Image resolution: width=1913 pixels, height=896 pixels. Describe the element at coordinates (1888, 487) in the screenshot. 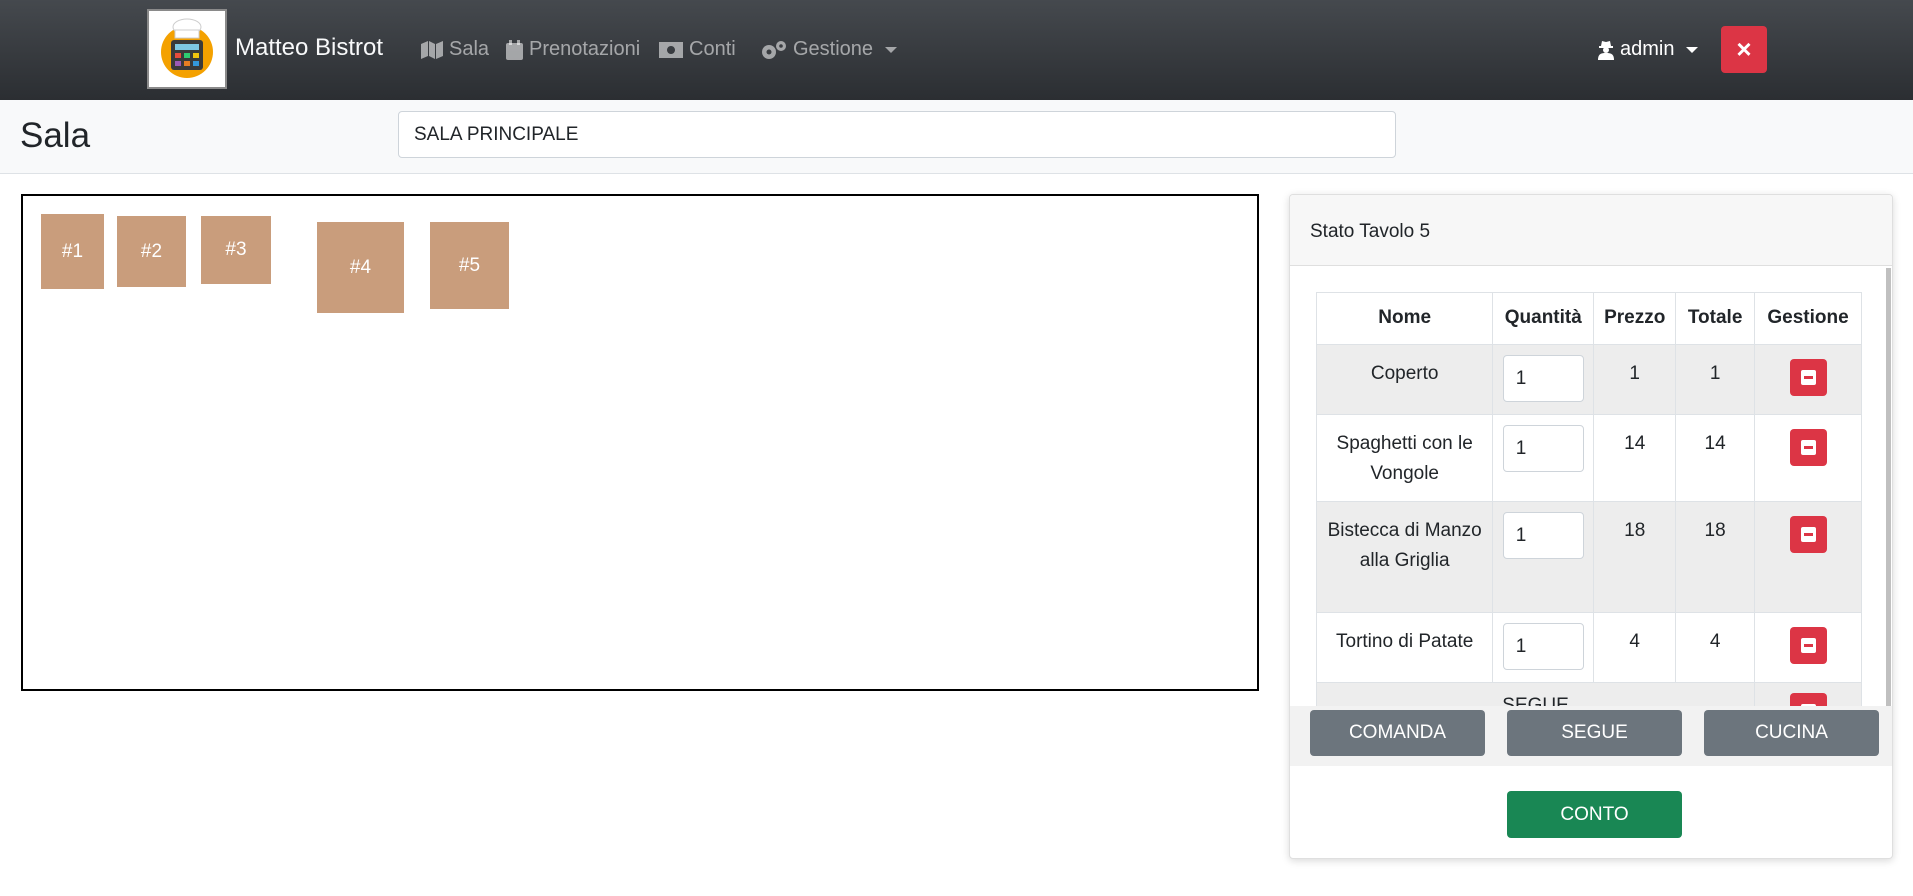

I see `scrollbar` at that location.